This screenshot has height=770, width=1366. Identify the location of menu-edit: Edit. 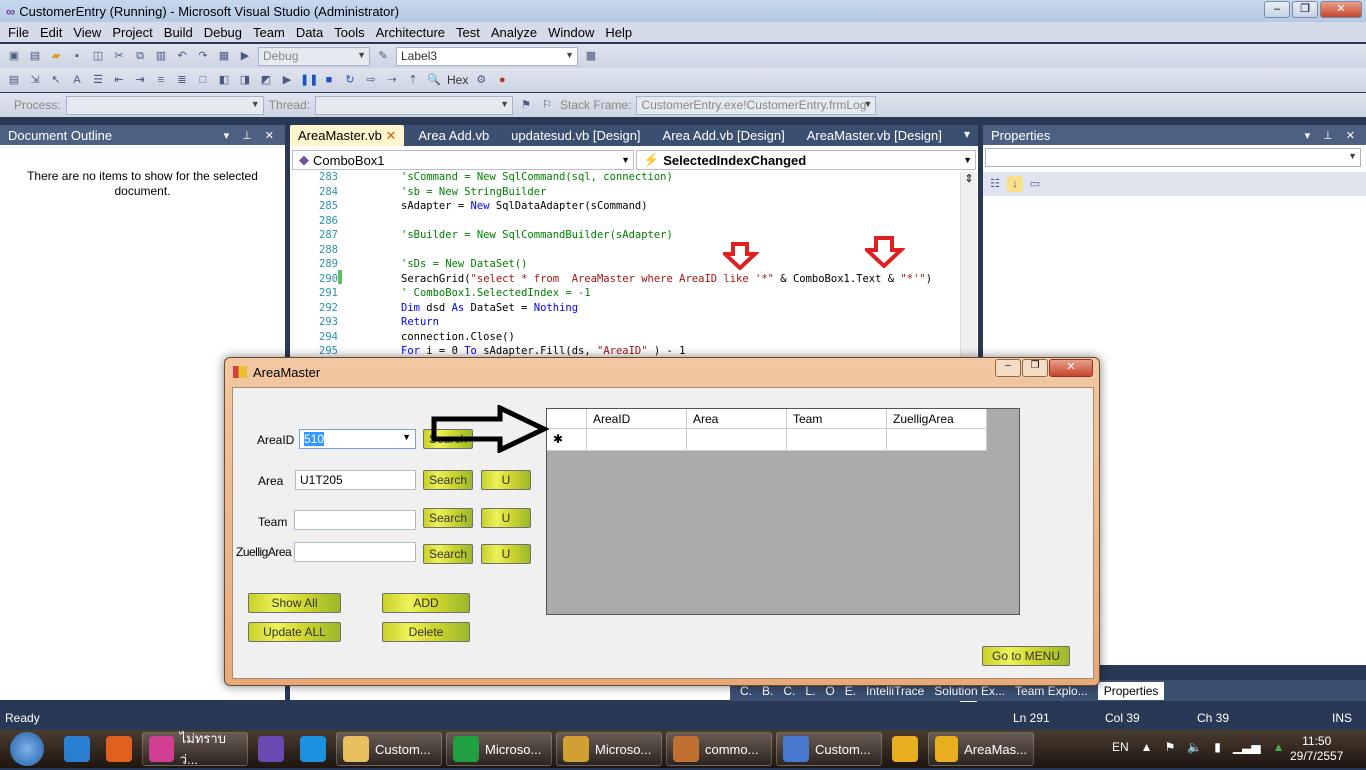
(52, 32).